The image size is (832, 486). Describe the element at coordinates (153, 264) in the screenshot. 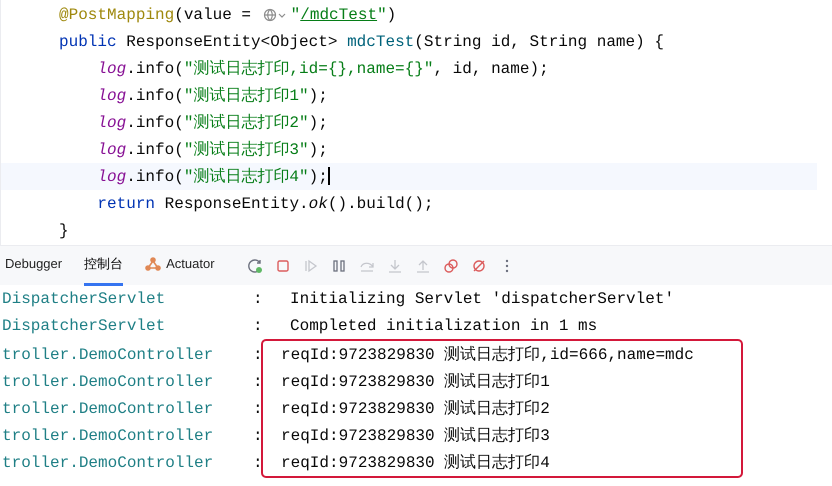

I see `nodes-icon` at that location.